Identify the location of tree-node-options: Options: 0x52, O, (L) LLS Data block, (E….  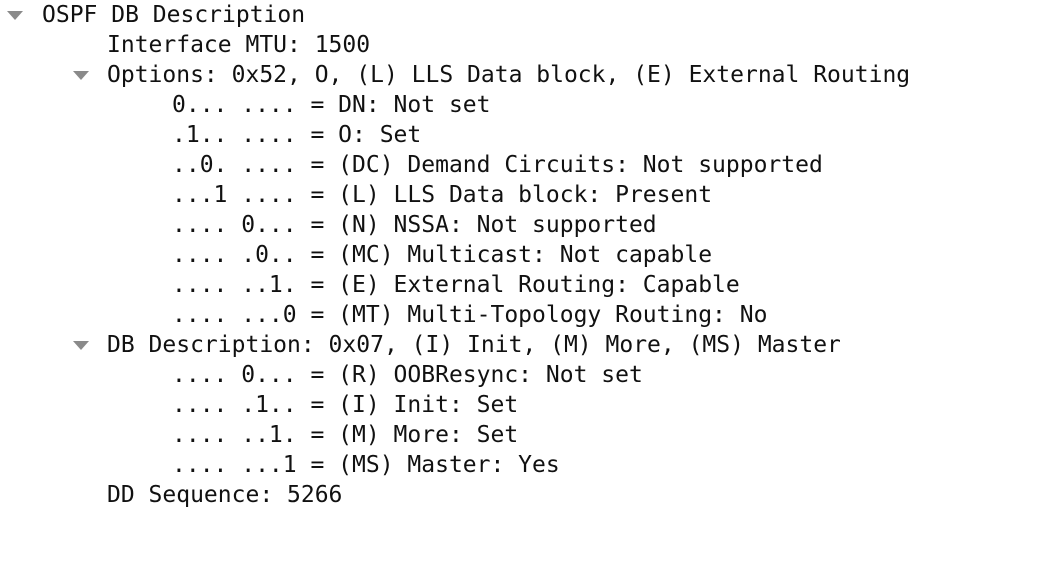
(522, 75).